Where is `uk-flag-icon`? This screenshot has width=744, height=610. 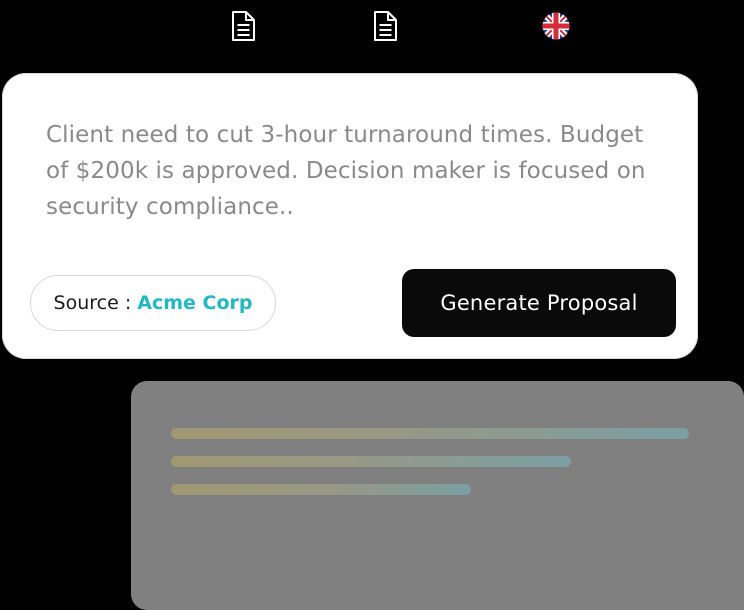
uk-flag-icon is located at coordinates (556, 26).